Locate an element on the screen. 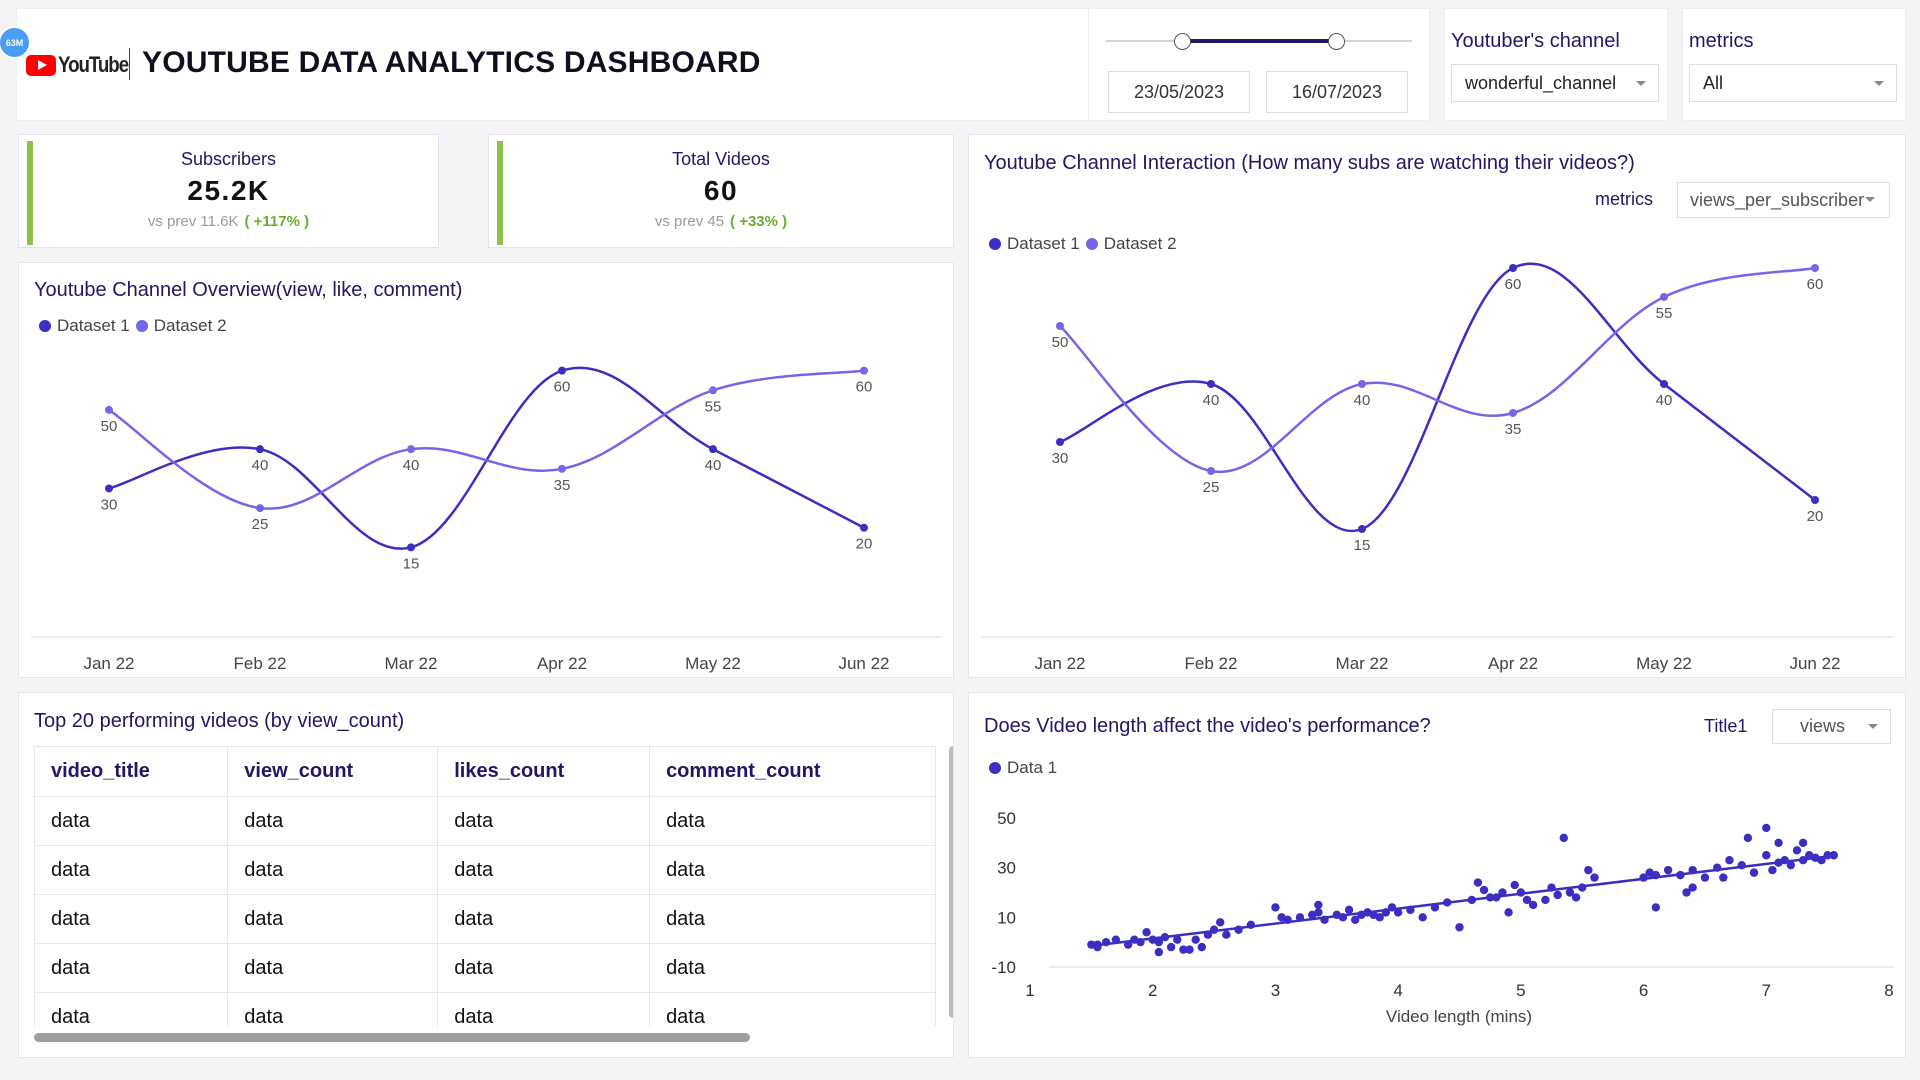 The image size is (1920, 1080). start-date-field: 23/05/2023 is located at coordinates (1179, 92).